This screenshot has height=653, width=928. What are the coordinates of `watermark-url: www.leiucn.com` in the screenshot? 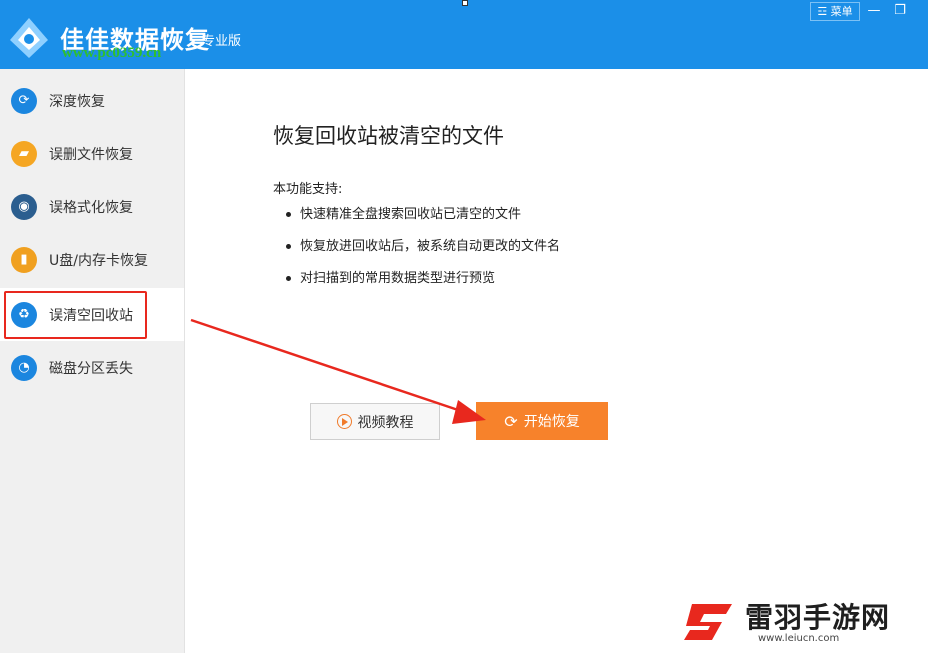 It's located at (799, 638).